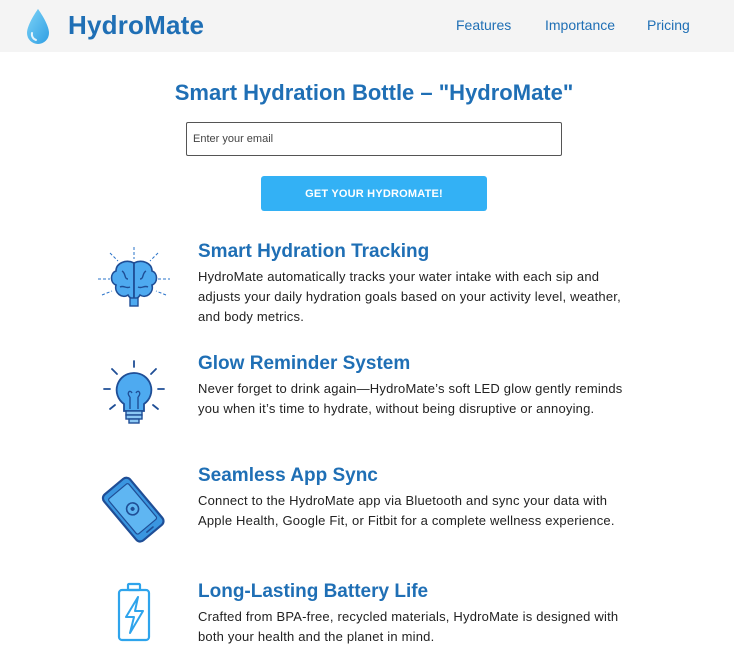 The height and width of the screenshot is (669, 734). I want to click on lightbulb-icon, so click(134, 392).